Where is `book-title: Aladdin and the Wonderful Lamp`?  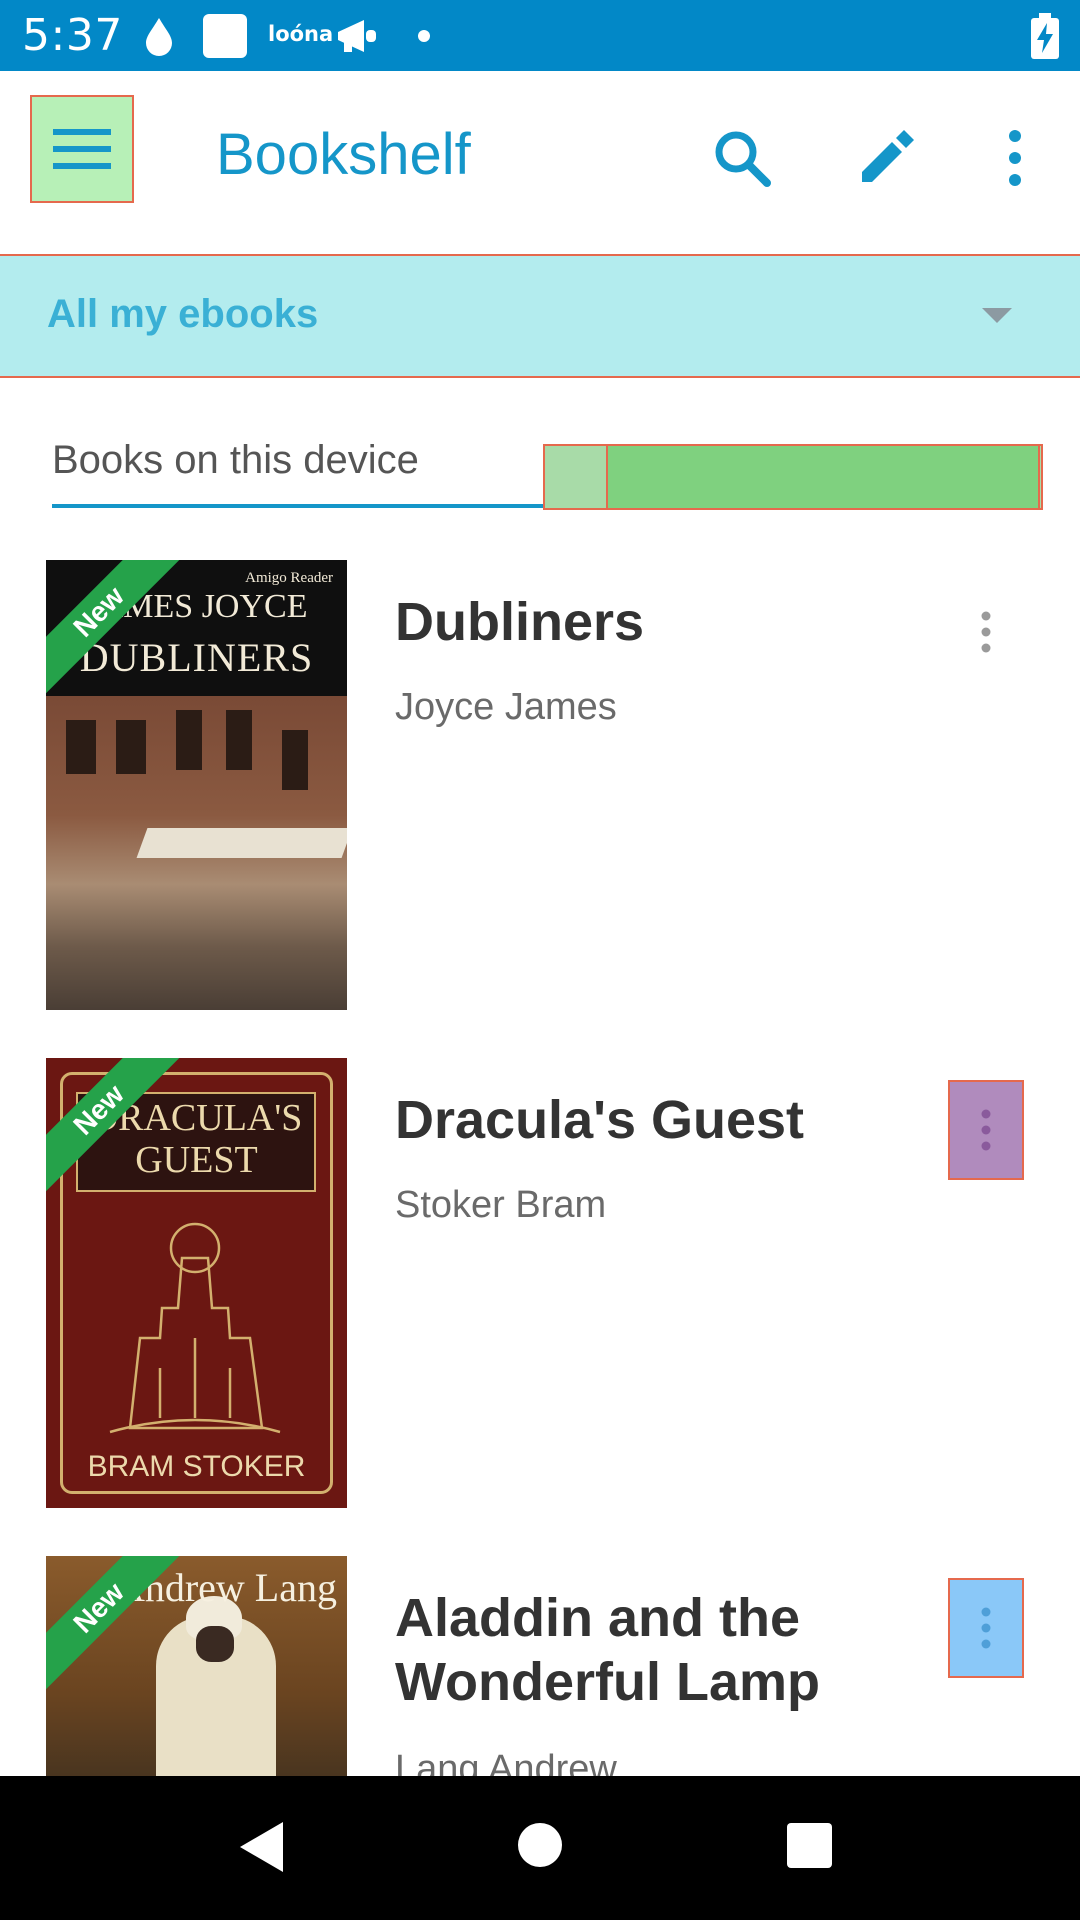
book-title: Aladdin and the Wonderful Lamp is located at coordinates (655, 1650).